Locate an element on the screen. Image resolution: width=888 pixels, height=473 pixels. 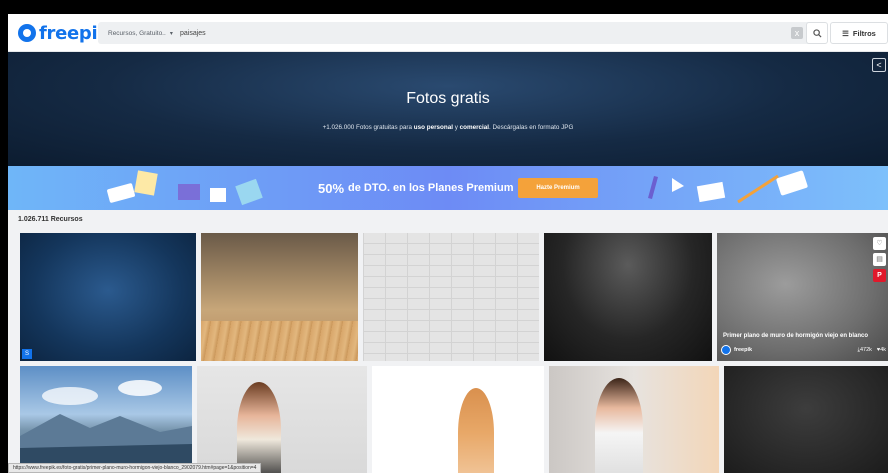
paper-plane-illustration is located at coordinates (185, 188).